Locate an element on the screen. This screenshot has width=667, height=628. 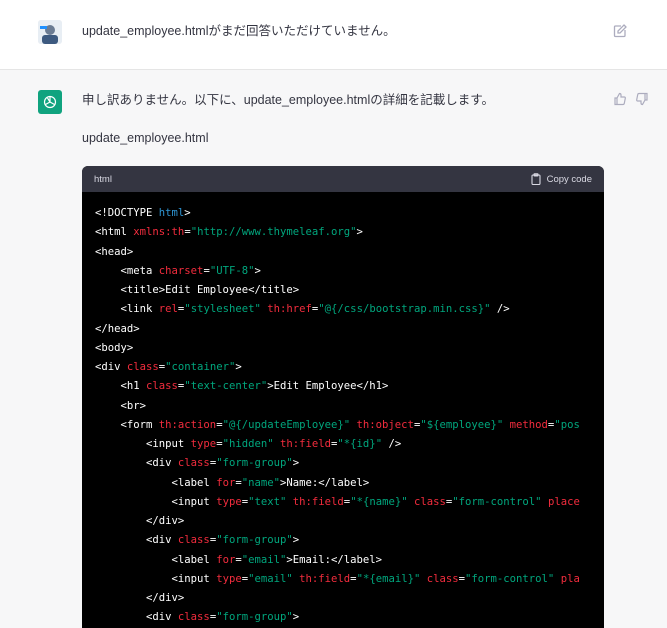
code-token: >Email:</label> is located at coordinates (334, 559).